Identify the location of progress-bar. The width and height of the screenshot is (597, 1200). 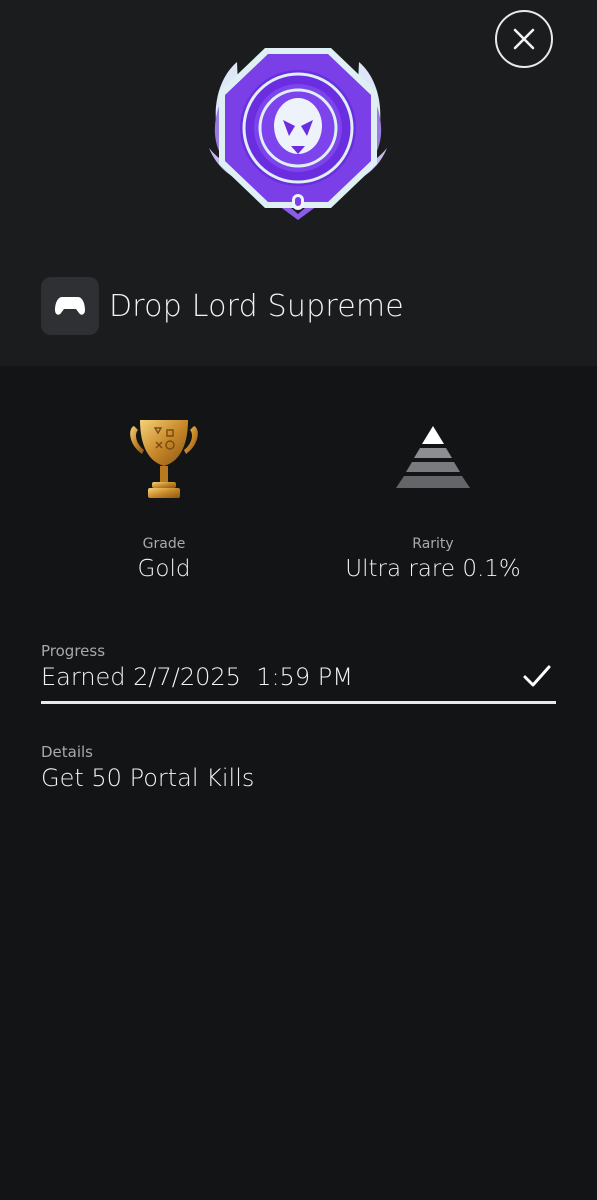
(298, 702).